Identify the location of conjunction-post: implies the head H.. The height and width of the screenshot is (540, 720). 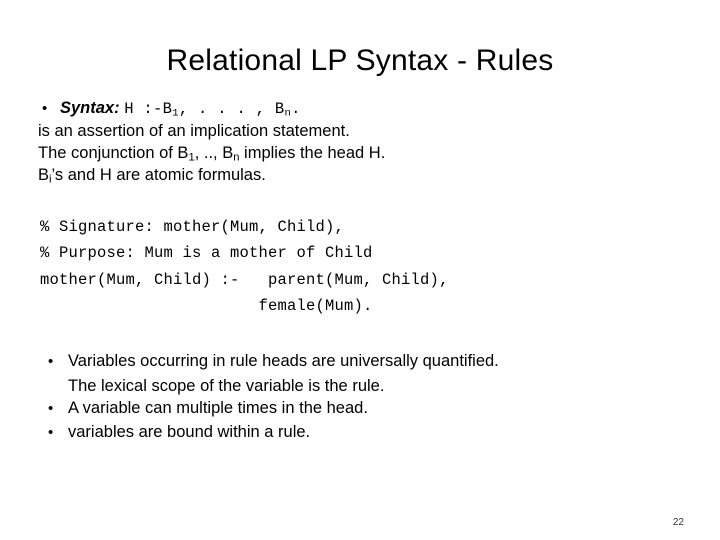
(312, 153).